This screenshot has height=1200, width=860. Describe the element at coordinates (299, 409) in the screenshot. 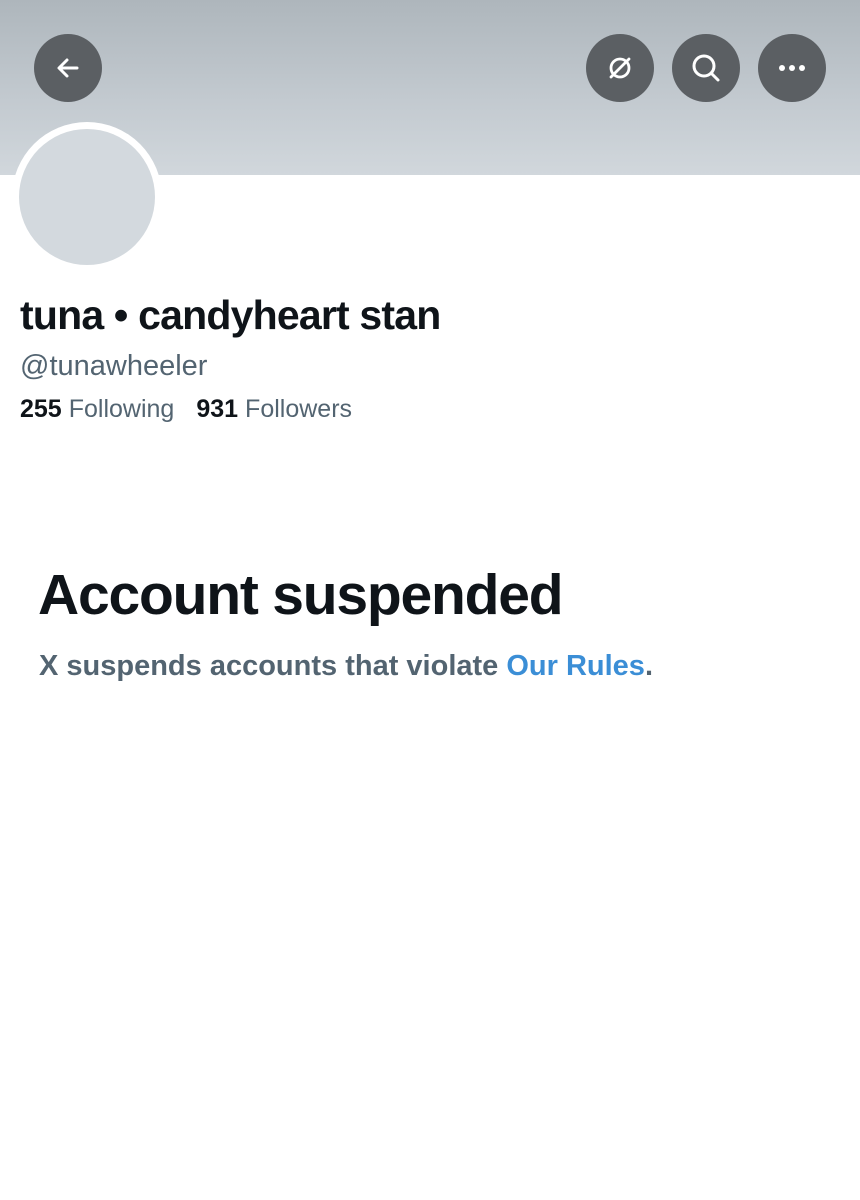

I see `followers-label: Followers` at that location.